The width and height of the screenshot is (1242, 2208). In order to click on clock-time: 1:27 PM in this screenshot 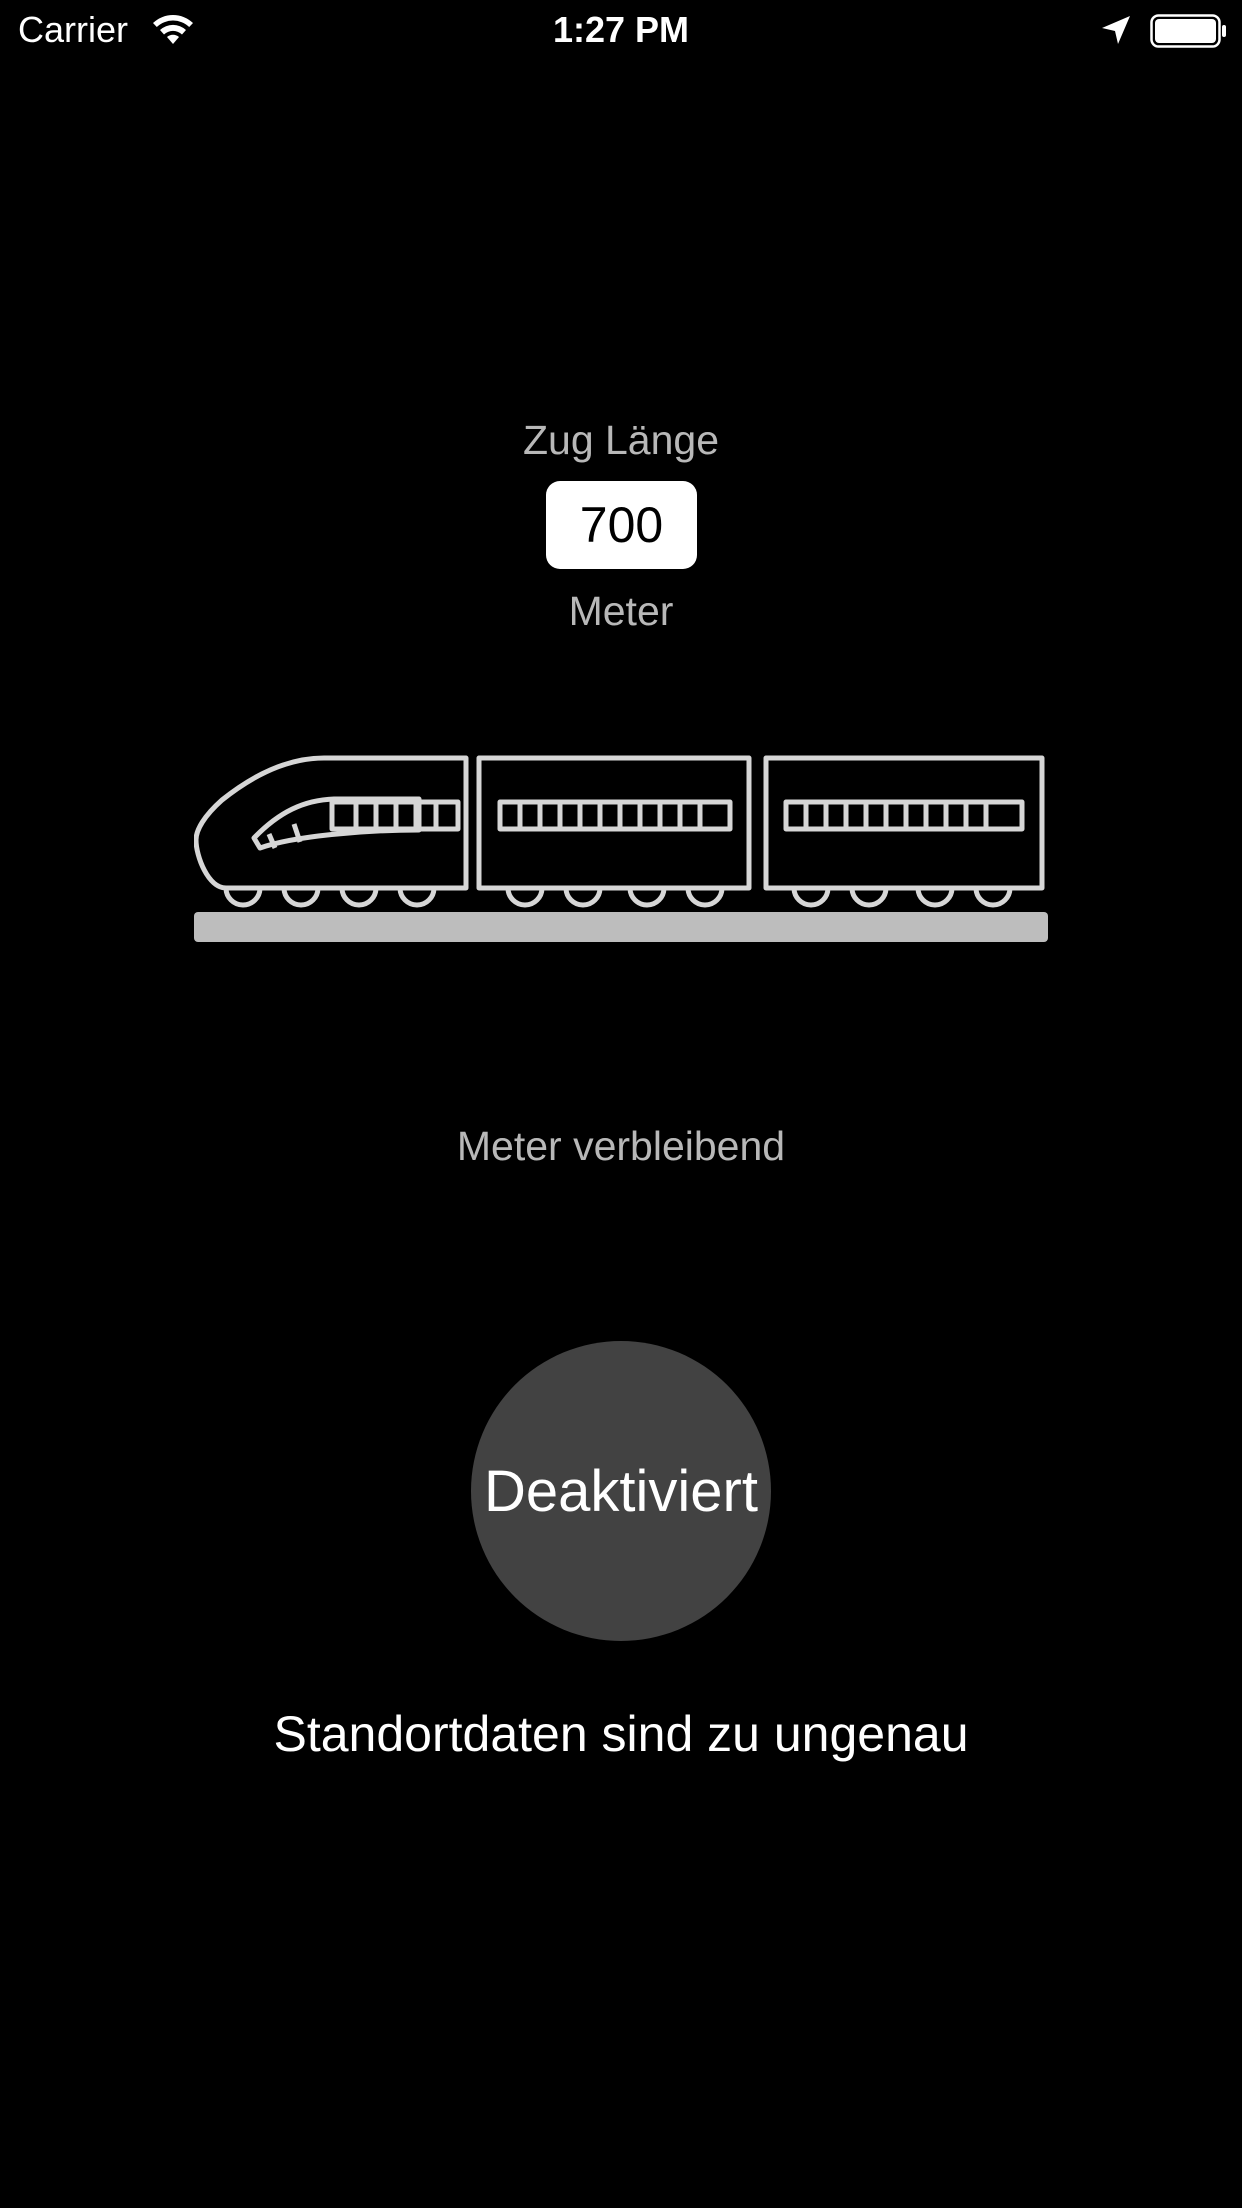, I will do `click(621, 29)`.